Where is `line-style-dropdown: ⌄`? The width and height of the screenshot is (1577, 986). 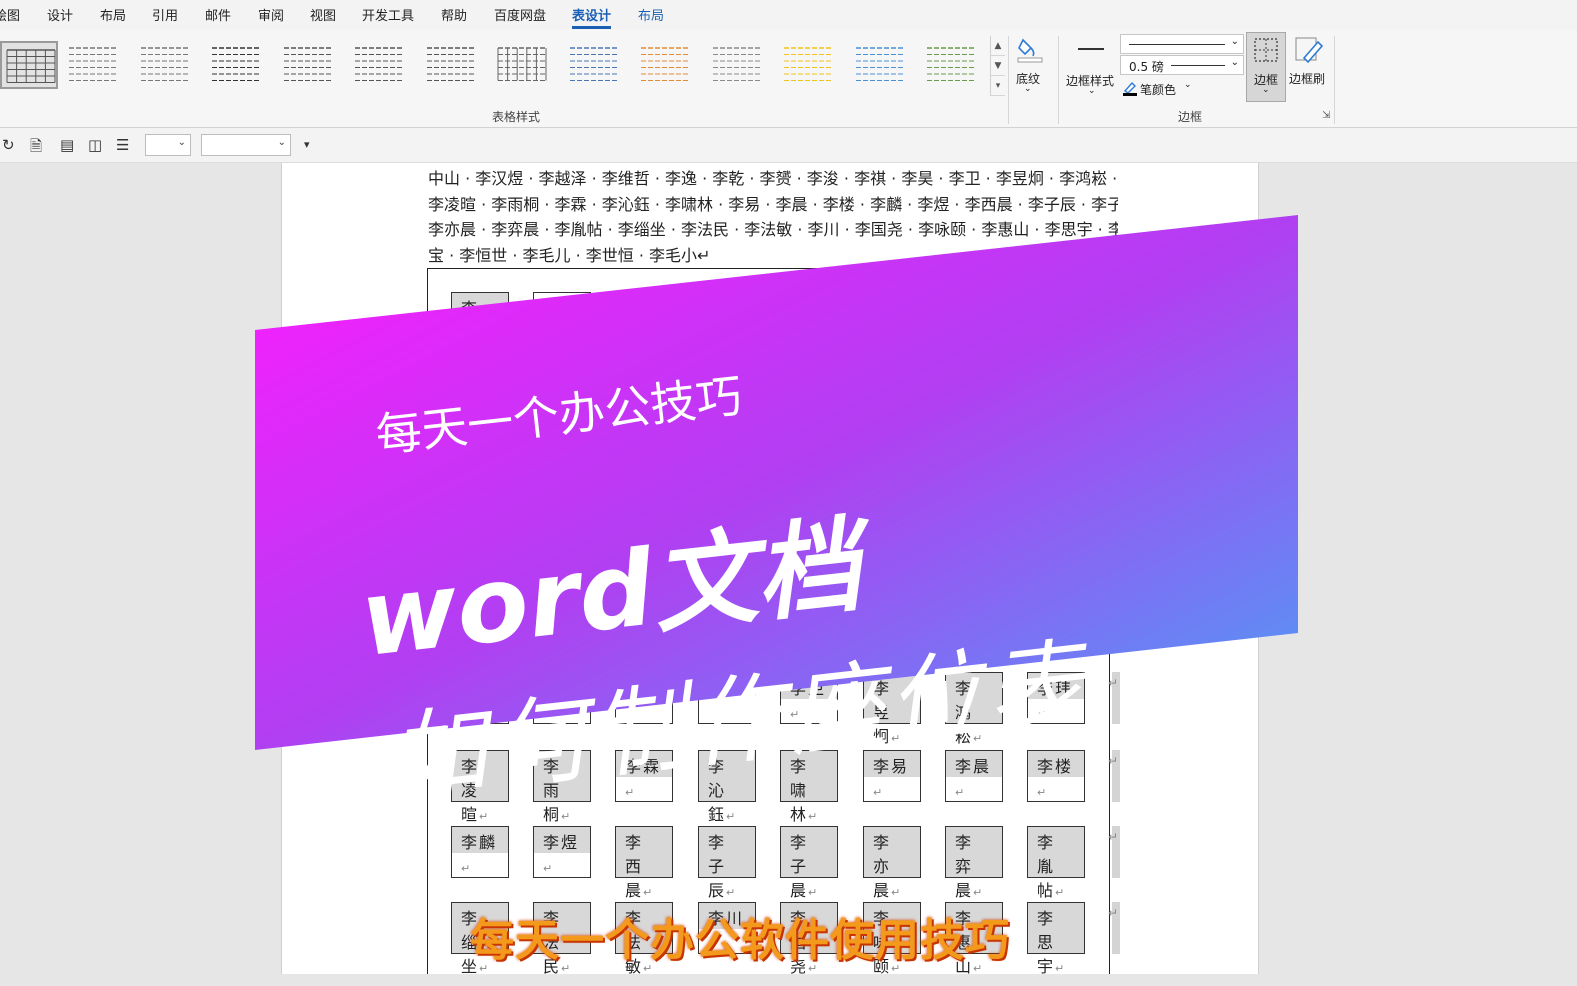 line-style-dropdown: ⌄ is located at coordinates (1182, 44).